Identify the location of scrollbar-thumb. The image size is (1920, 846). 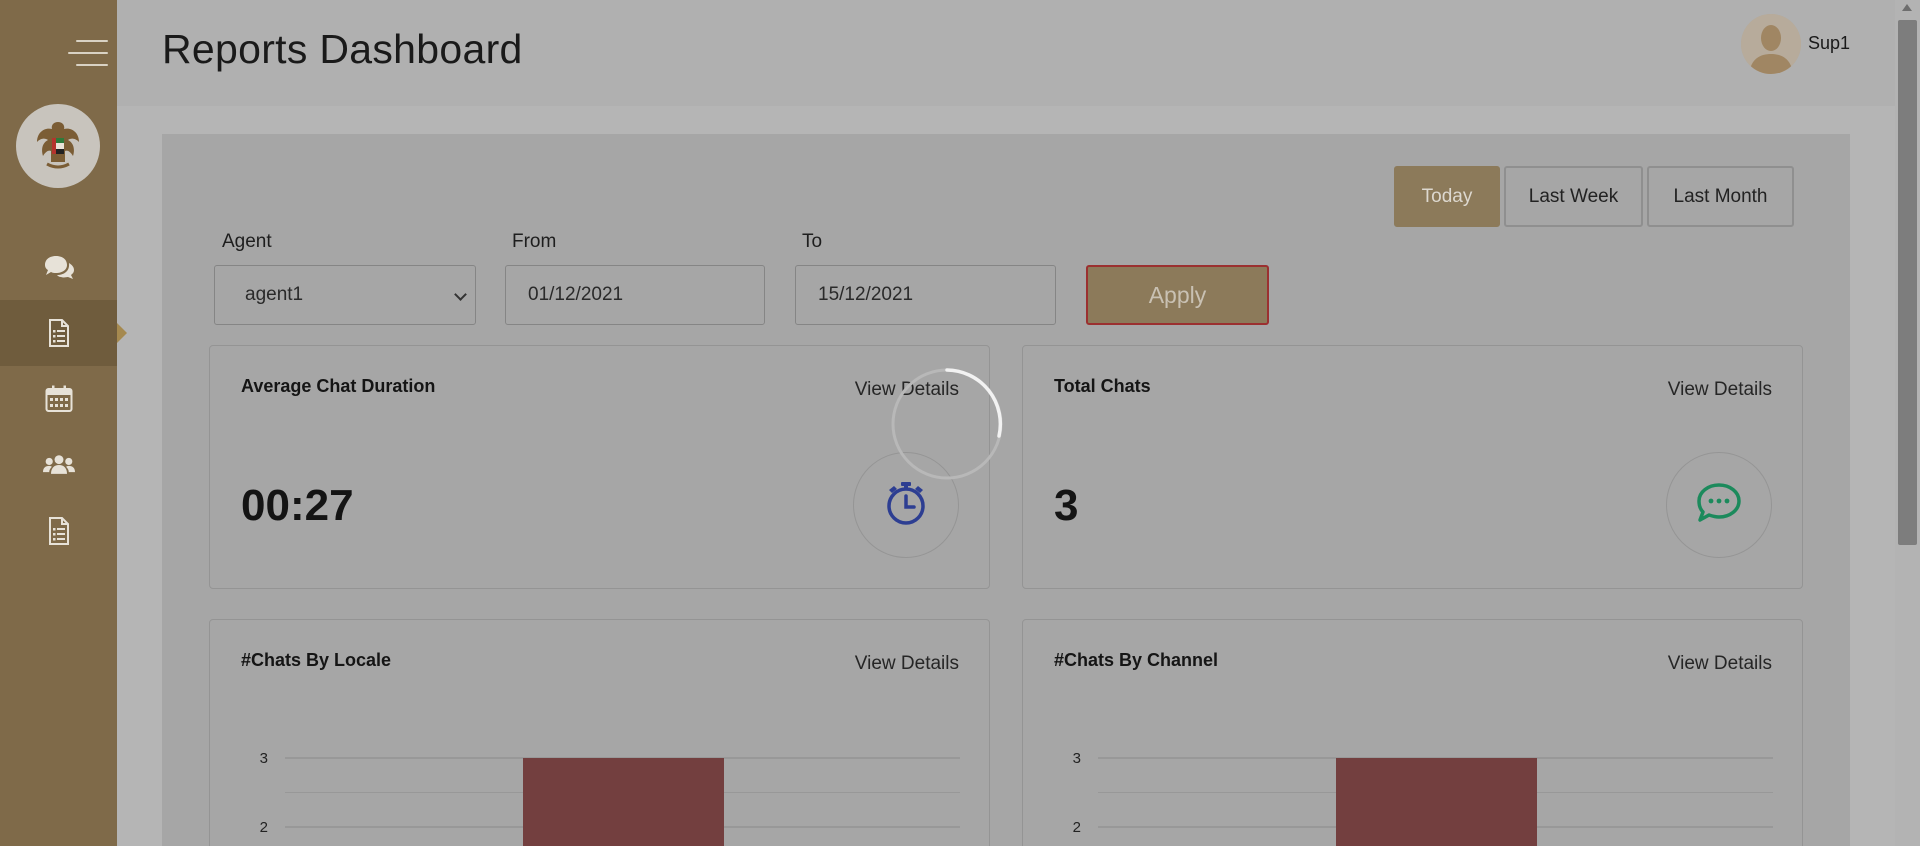
(1907, 282).